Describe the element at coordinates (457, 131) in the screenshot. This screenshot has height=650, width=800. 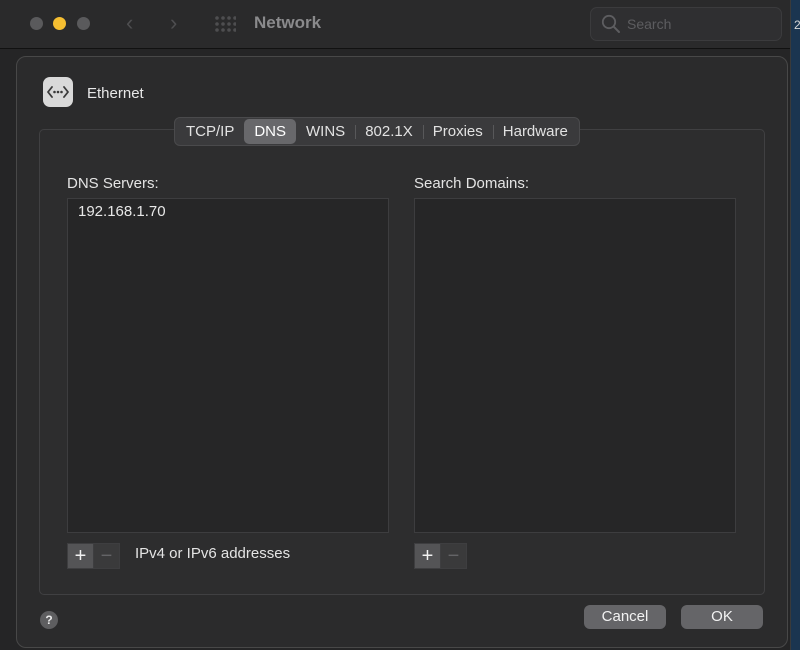
I see `tab-proxies: Proxies` at that location.